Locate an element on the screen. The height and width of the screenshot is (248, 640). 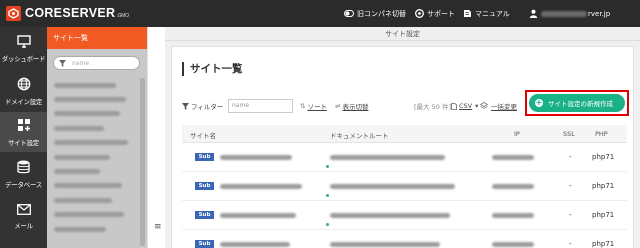
sidebar-title: サイト一覧 is located at coordinates (97, 38).